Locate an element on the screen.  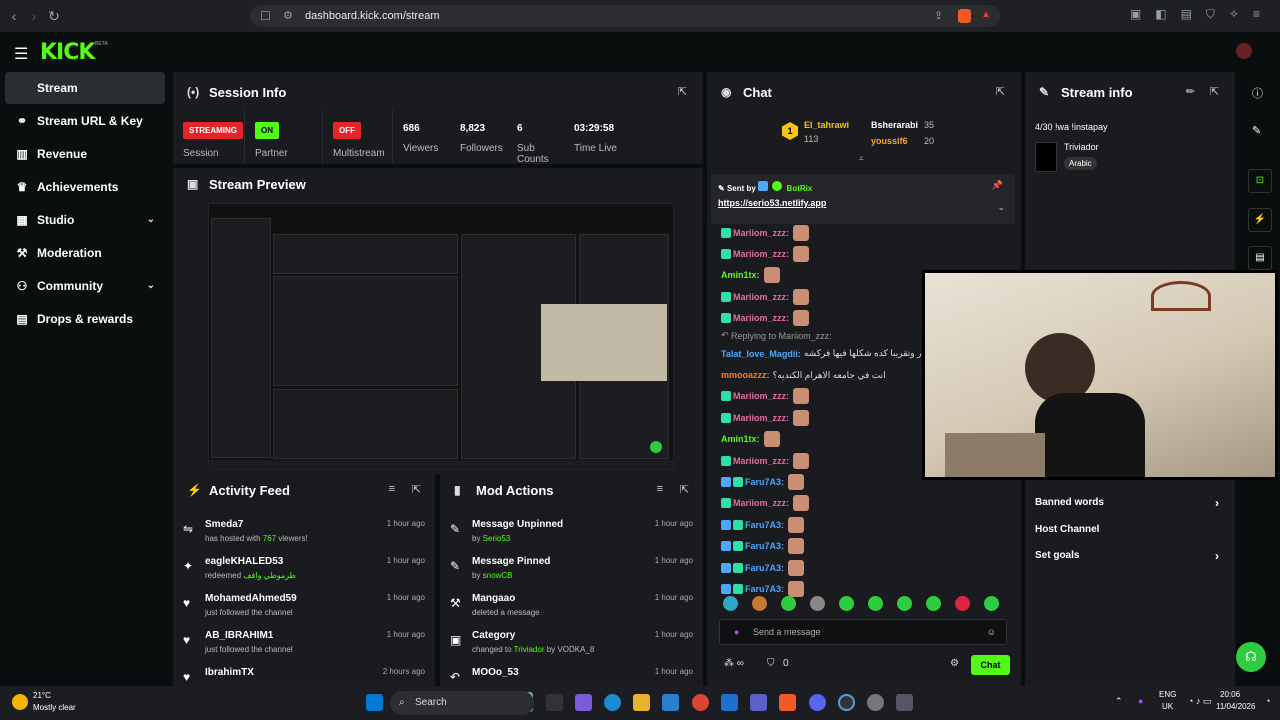
chevron-down-icon: ⌄ is located at coordinates (1001, 207).